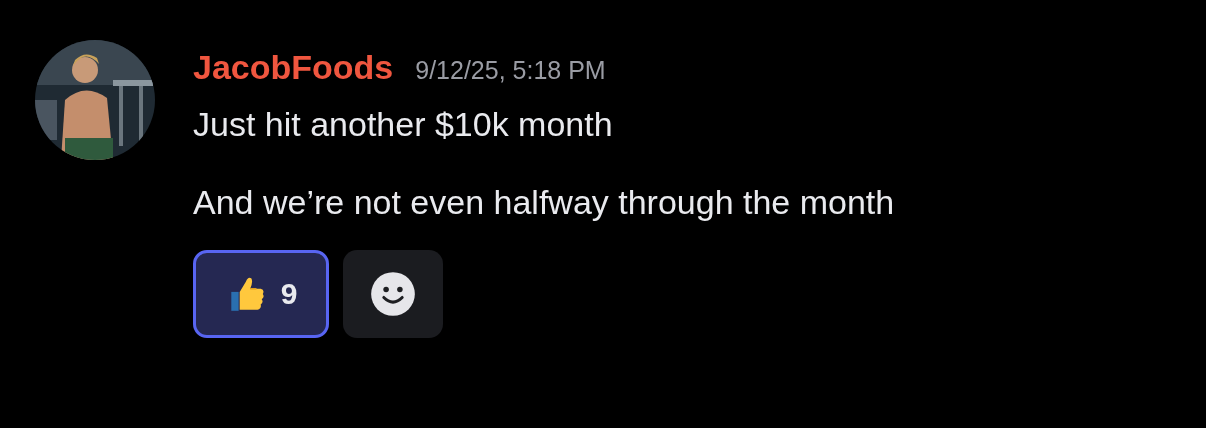  I want to click on add-reaction-button, so click(393, 294).